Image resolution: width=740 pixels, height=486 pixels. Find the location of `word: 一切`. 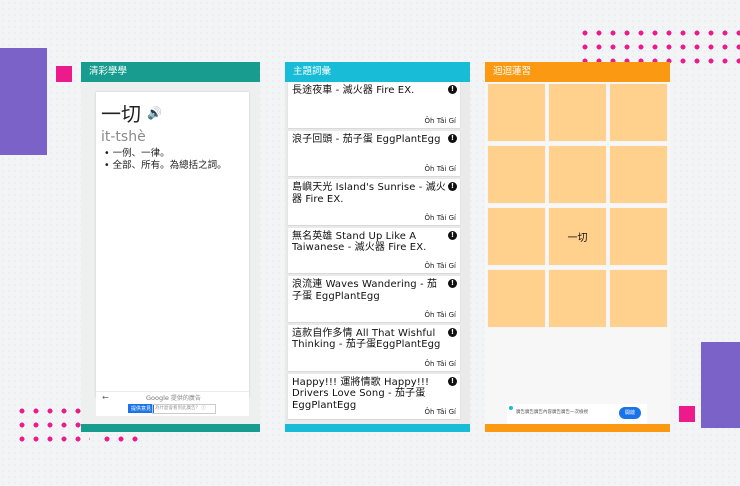

word: 一切 is located at coordinates (121, 114).